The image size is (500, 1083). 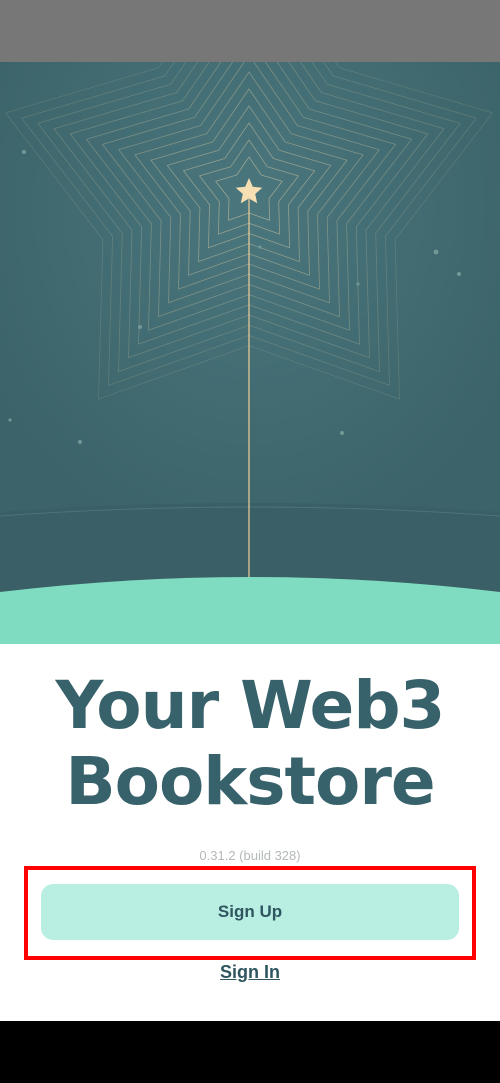 I want to click on version-label: 0.31.2 (build 328), so click(x=250, y=855).